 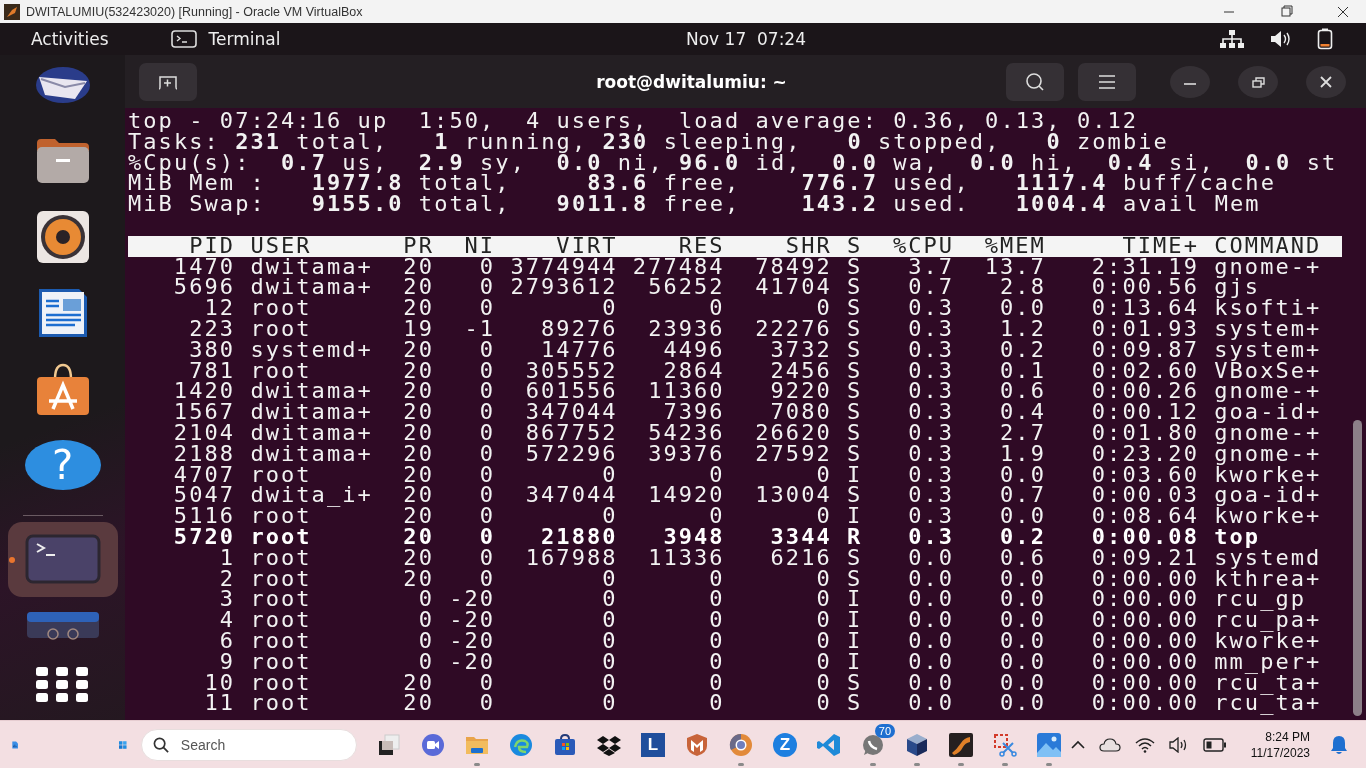 I want to click on table-cell-text: 1, so click(x=227, y=558).